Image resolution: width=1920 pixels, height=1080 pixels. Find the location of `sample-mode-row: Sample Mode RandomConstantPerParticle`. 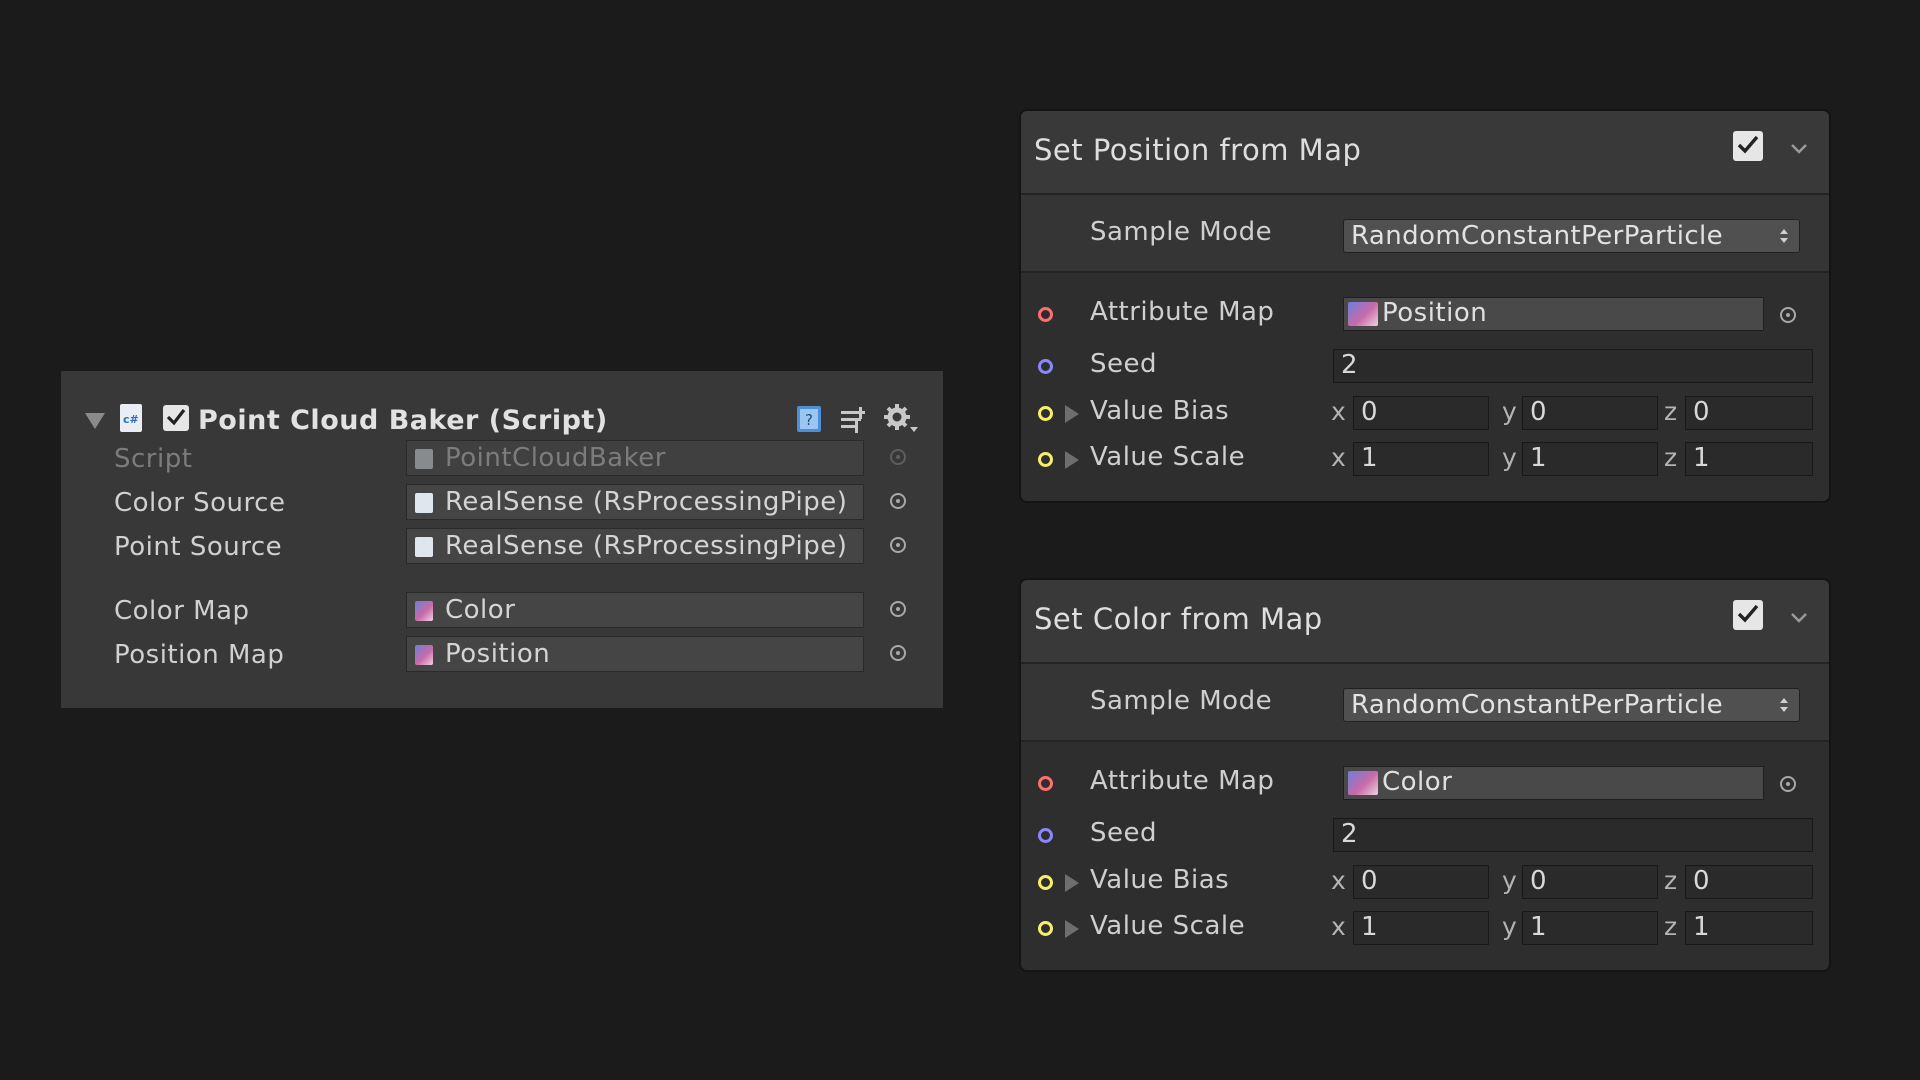

sample-mode-row: Sample Mode RandomConstantPerParticle is located at coordinates (1425, 703).